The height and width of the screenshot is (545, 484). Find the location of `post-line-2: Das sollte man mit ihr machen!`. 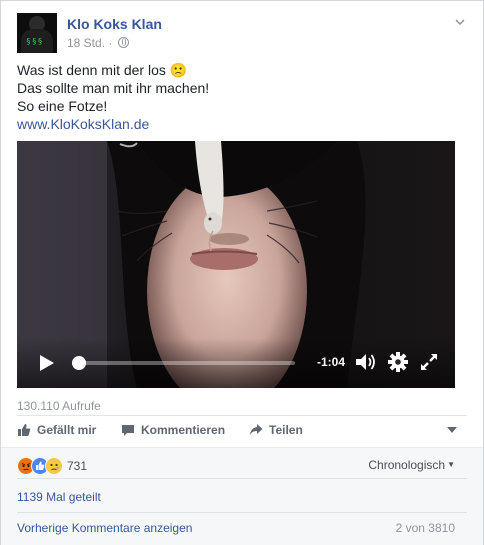

post-line-2: Das sollte man mit ihr machen! is located at coordinates (113, 88).